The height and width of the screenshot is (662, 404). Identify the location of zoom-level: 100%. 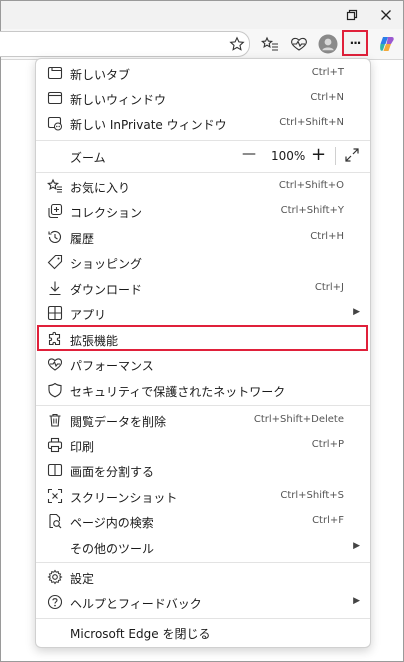
(288, 156).